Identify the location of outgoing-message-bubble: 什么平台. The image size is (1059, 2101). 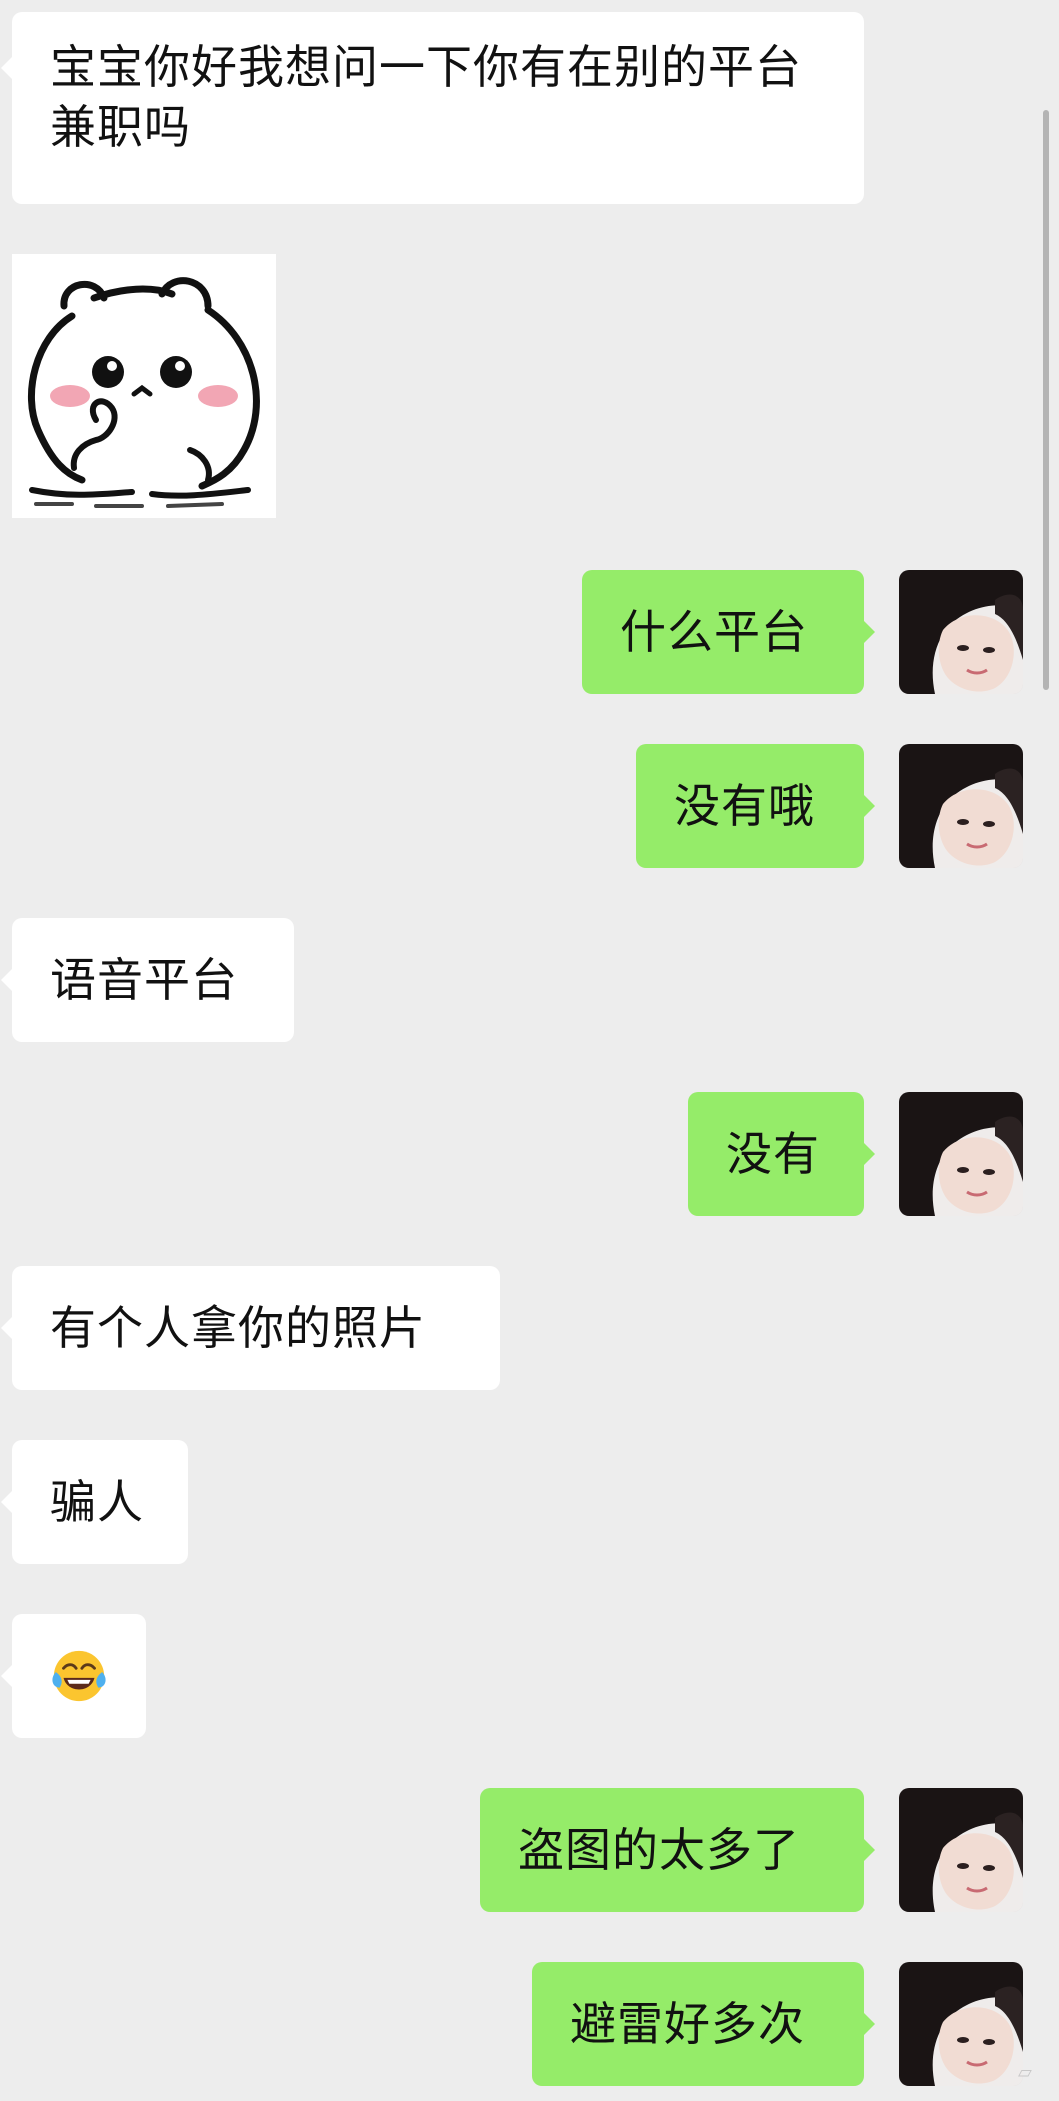
(728, 632).